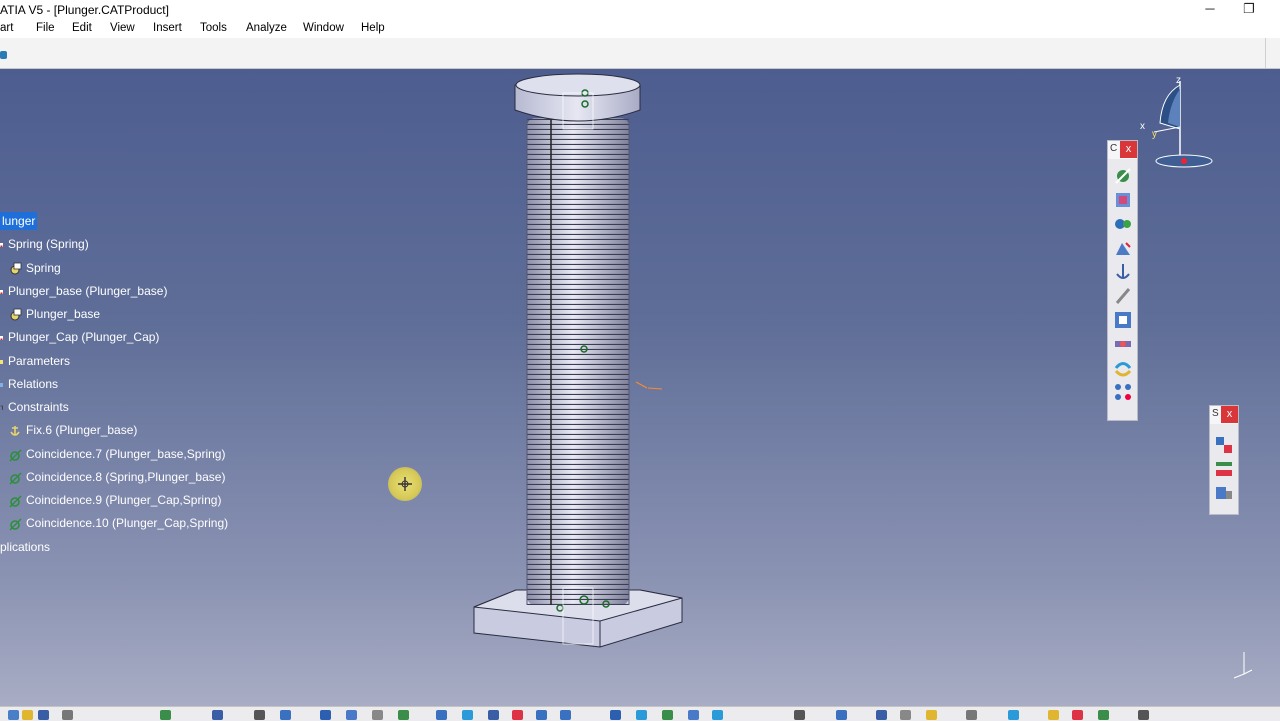  What do you see at coordinates (1123, 224) in the screenshot?
I see `offset-constraint-icon` at bounding box center [1123, 224].